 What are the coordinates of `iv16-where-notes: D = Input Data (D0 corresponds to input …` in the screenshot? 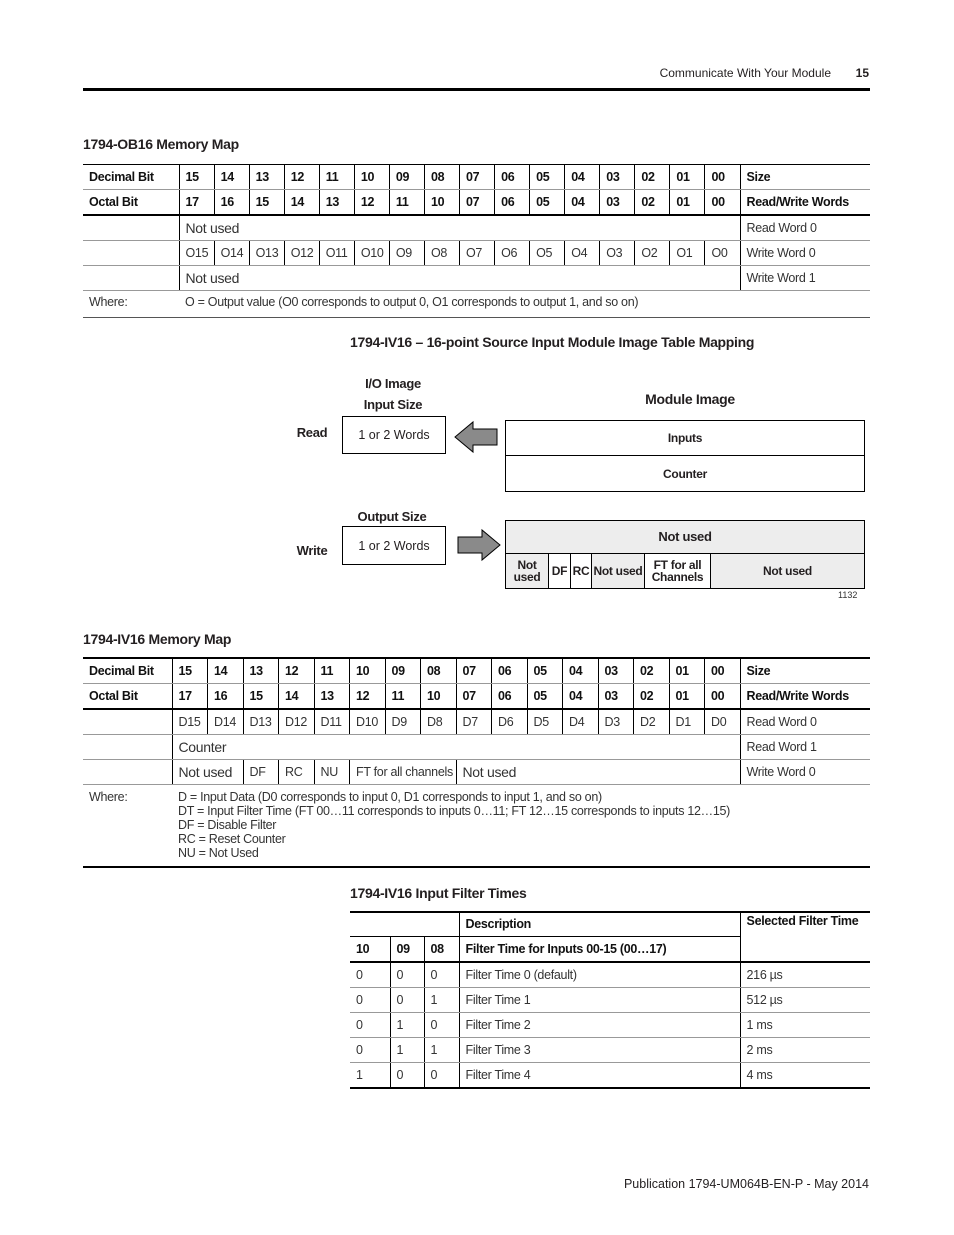 It's located at (454, 825).